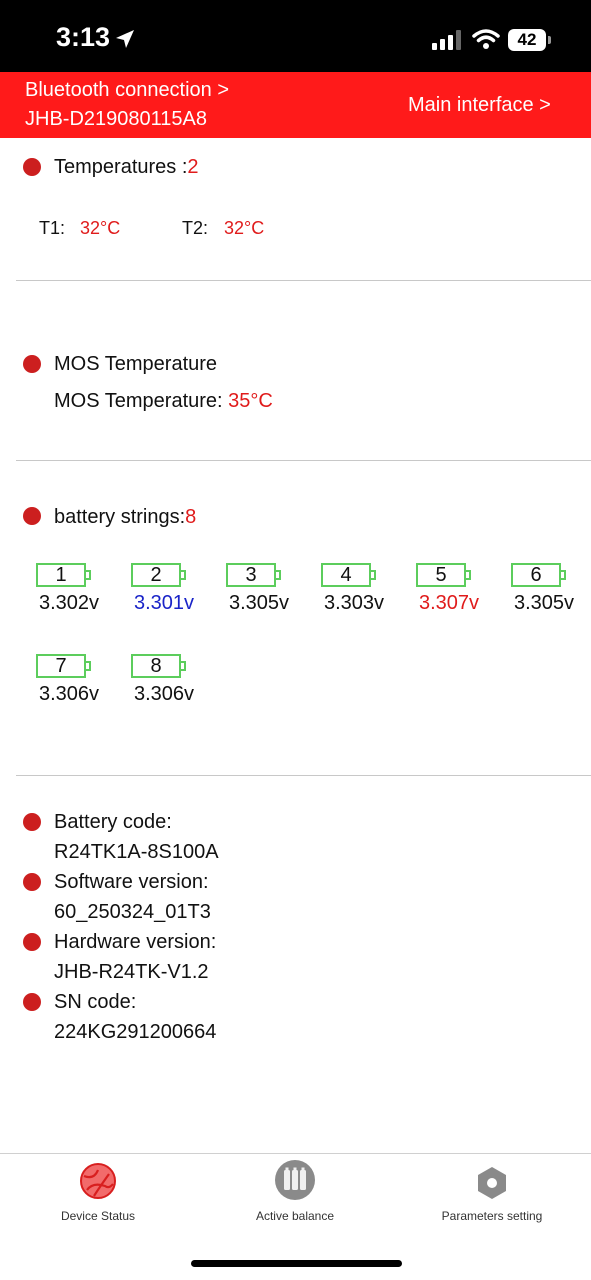 The width and height of the screenshot is (591, 1280). I want to click on tab-label: Active balance, so click(295, 1216).